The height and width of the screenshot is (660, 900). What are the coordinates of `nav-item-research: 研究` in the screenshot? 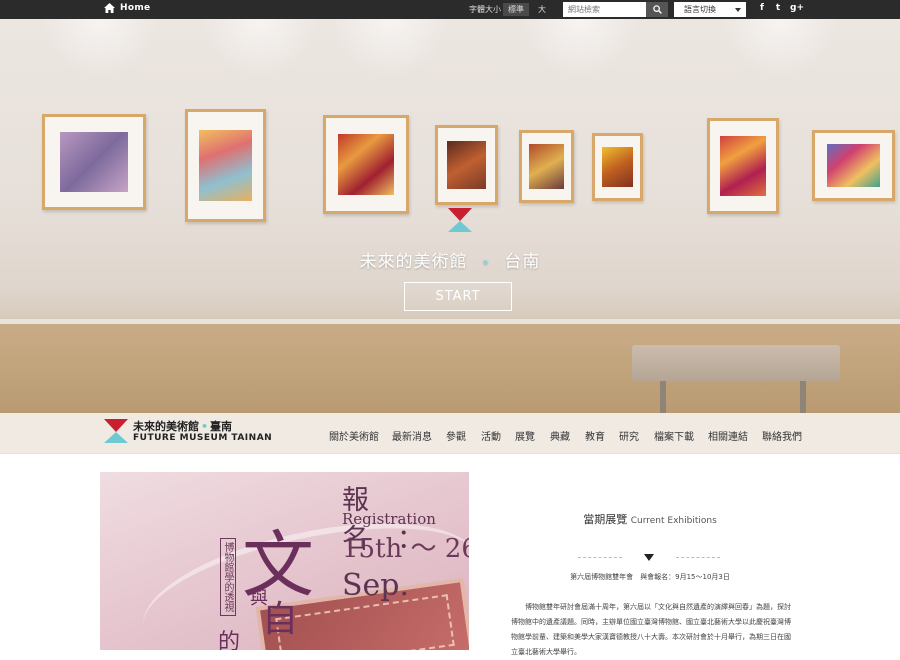 It's located at (629, 435).